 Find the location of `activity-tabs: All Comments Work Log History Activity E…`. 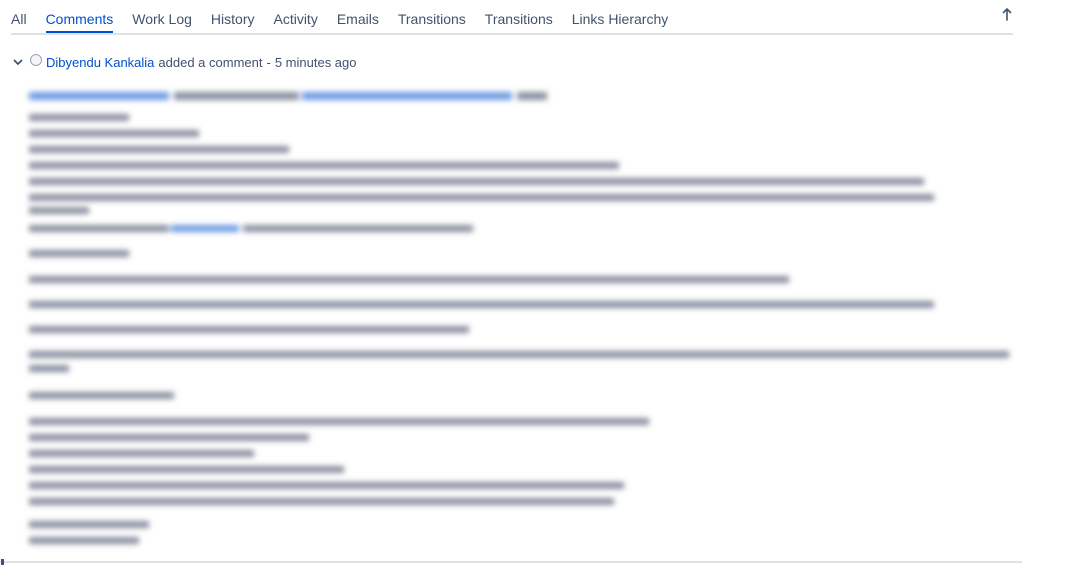

activity-tabs: All Comments Work Log History Activity E… is located at coordinates (512, 17).